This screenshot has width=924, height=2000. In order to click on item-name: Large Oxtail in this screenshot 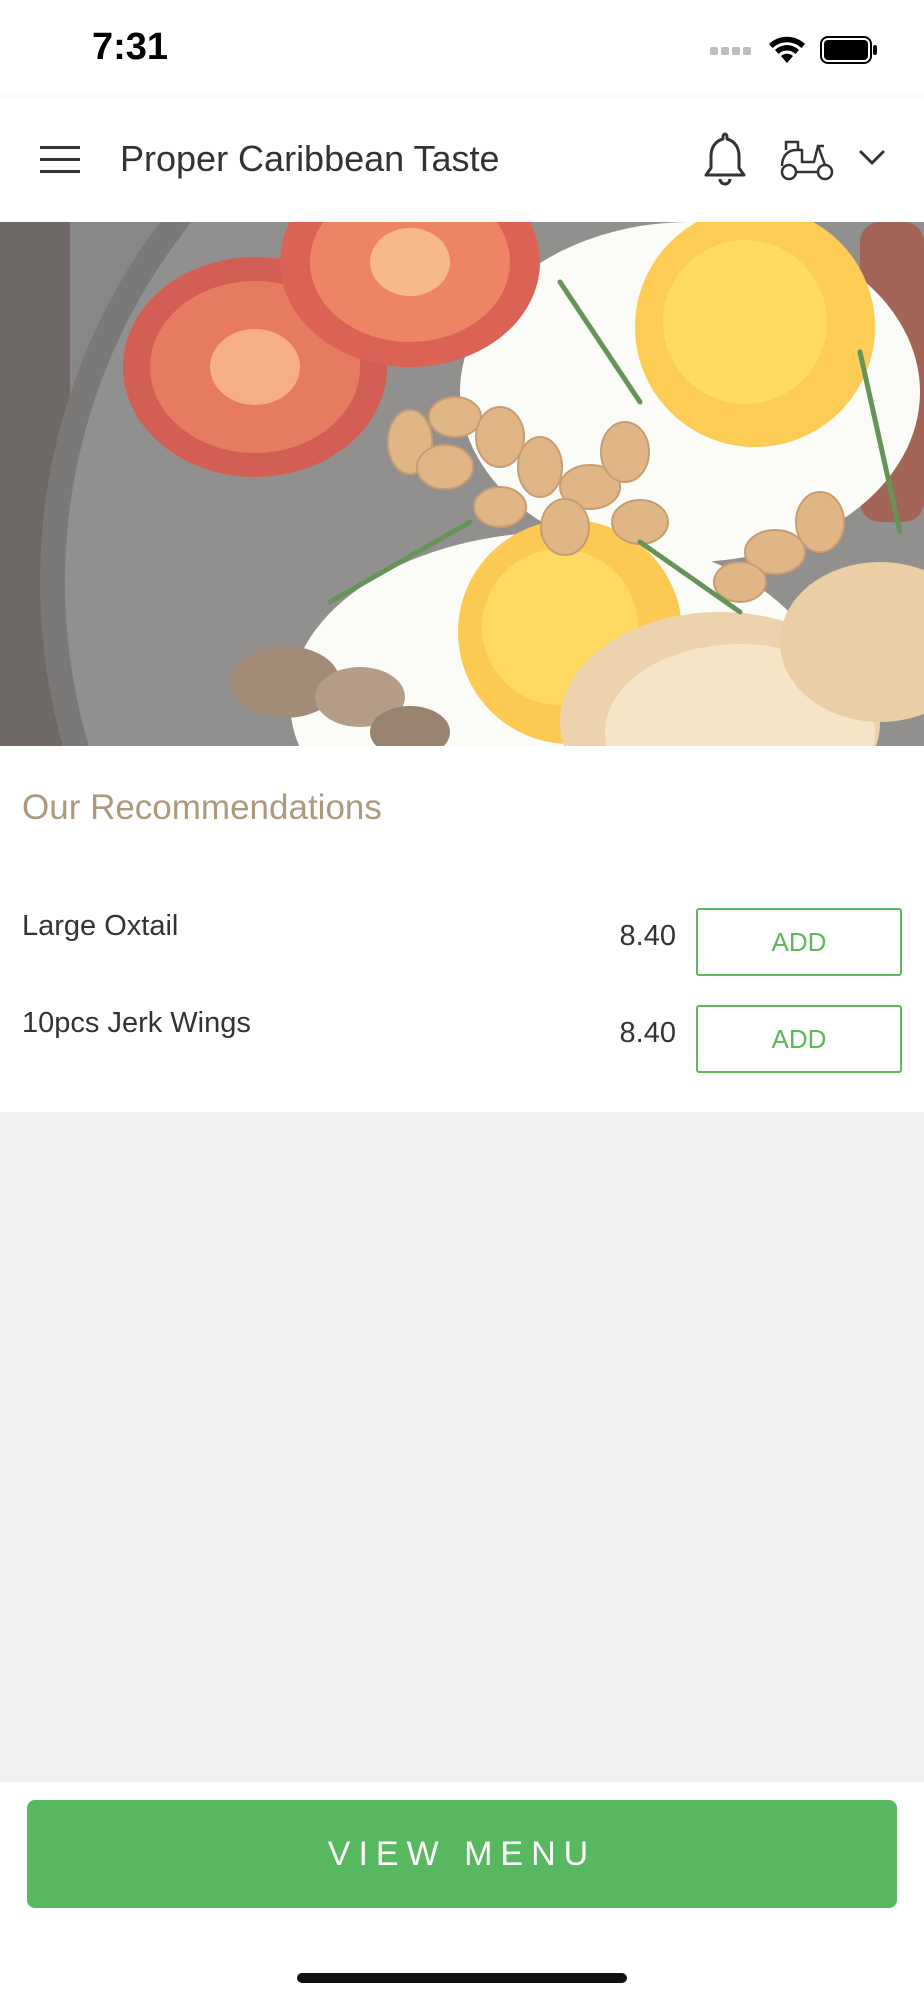, I will do `click(100, 926)`.